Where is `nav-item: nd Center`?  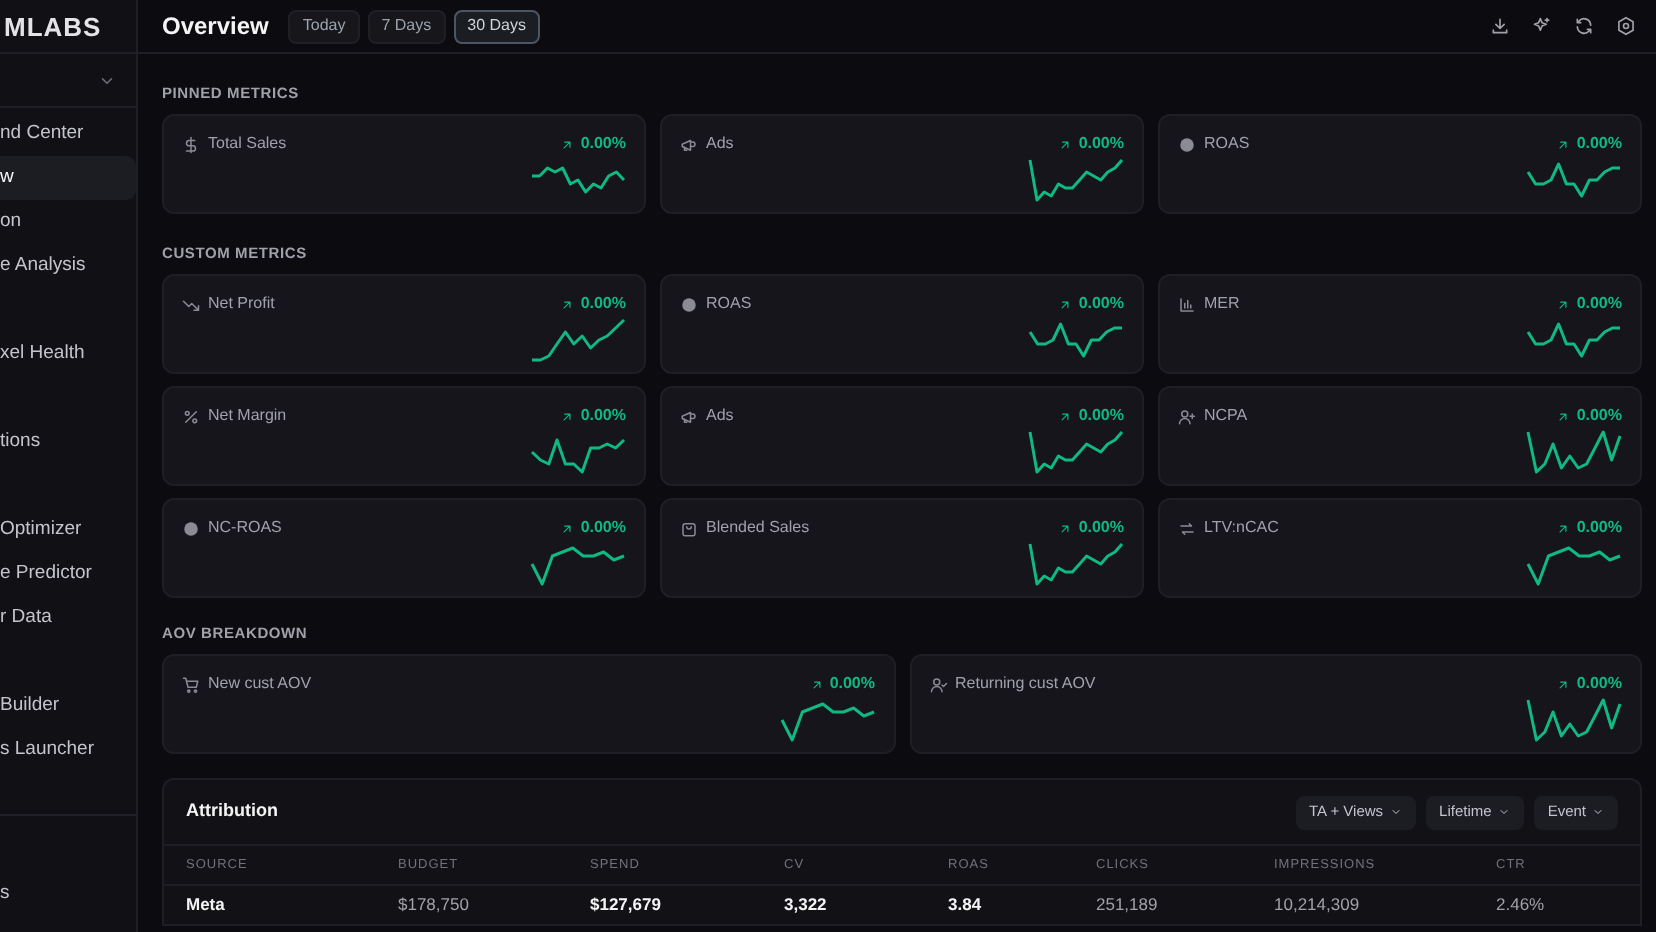
nav-item: nd Center is located at coordinates (68, 134).